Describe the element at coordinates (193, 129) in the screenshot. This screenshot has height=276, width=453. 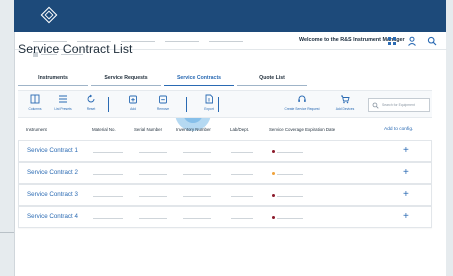
I see `column-header-inventory-number: Inventory Number` at that location.